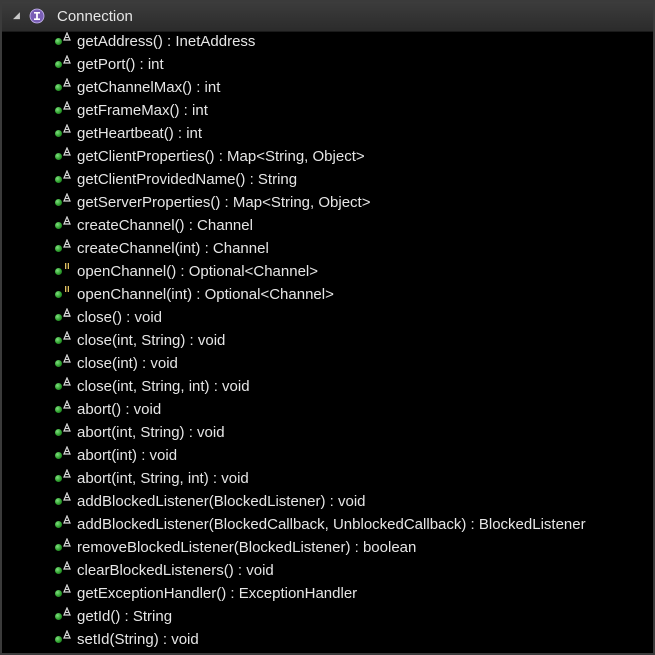 Image resolution: width=655 pixels, height=655 pixels. What do you see at coordinates (149, 87) in the screenshot?
I see `member-signature: getChannelMax() : int` at bounding box center [149, 87].